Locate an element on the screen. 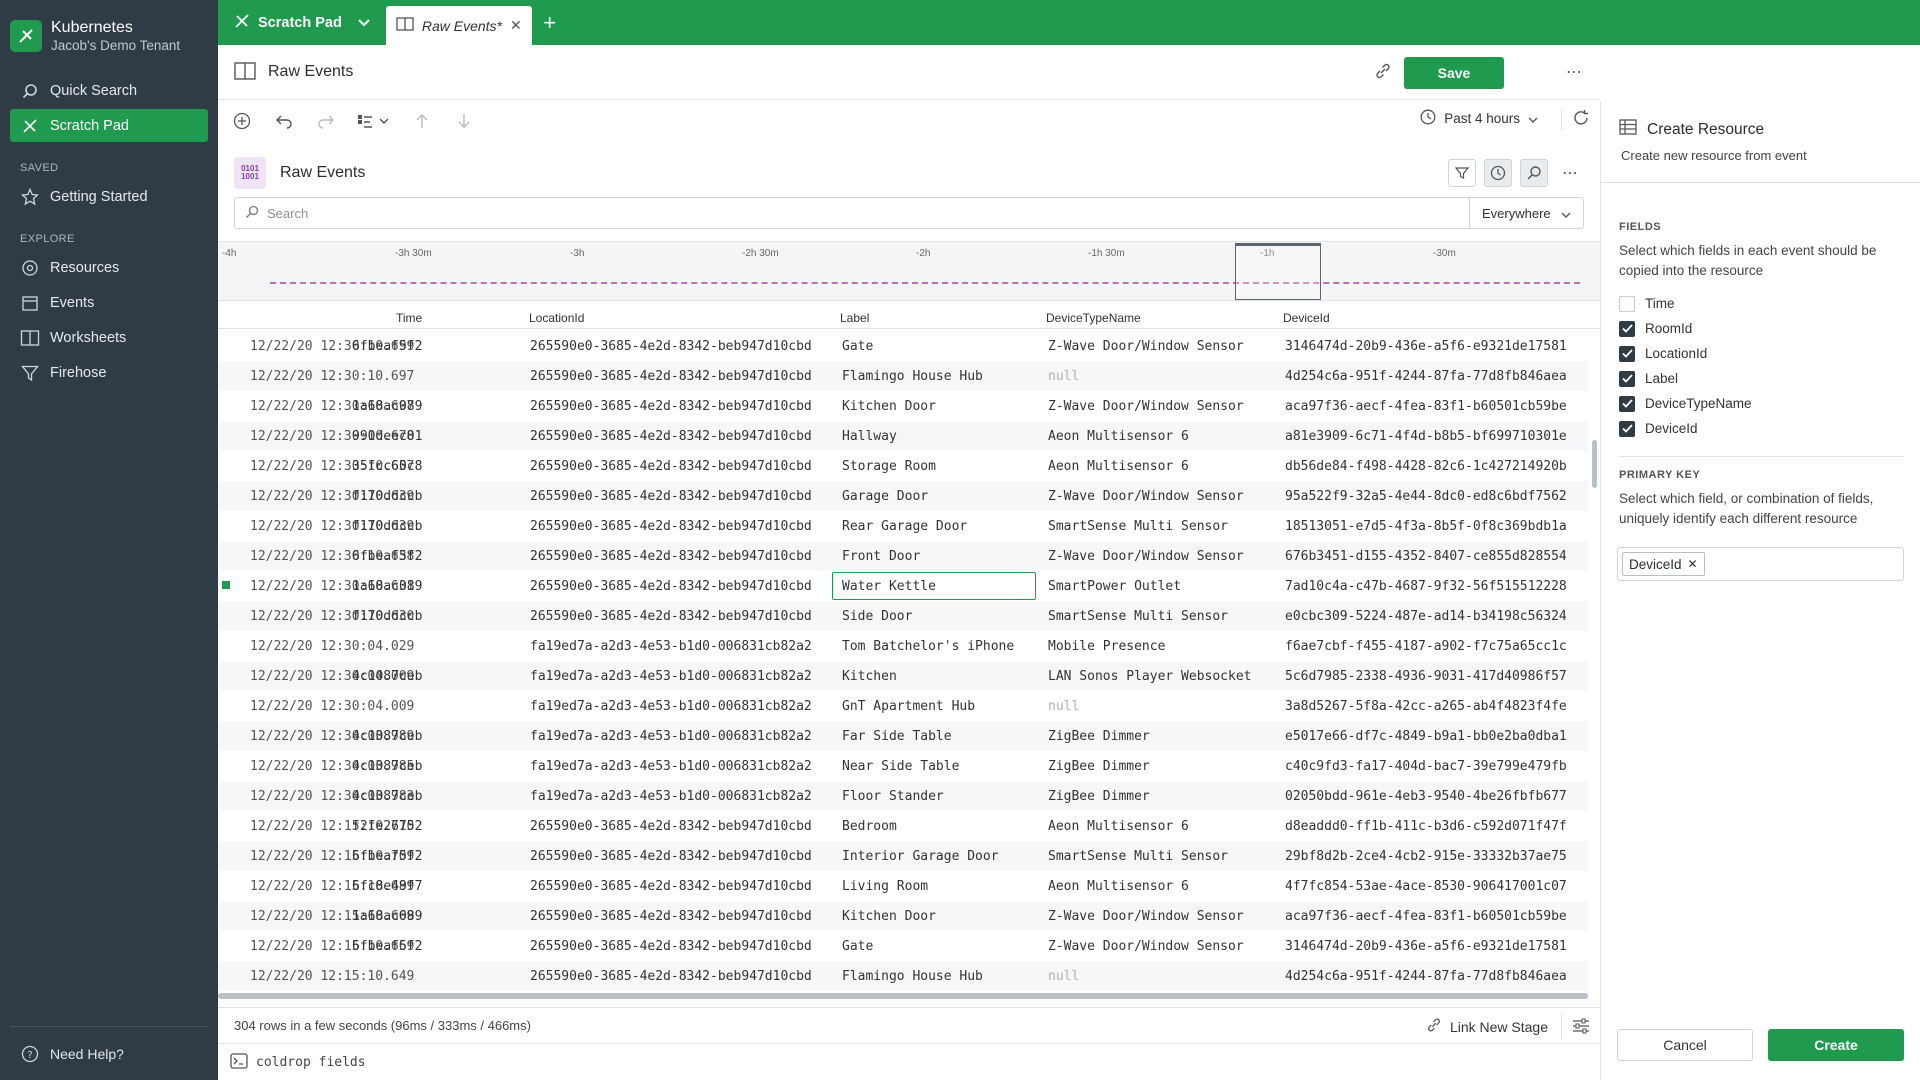  save-button: Save is located at coordinates (1454, 73).